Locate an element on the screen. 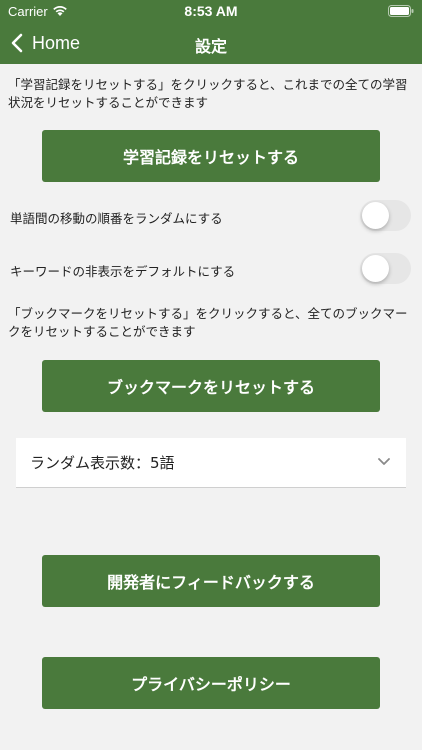 The width and height of the screenshot is (422, 750). toggle-row-random-order: 単語間の移動の順番をランダムにする is located at coordinates (211, 217).